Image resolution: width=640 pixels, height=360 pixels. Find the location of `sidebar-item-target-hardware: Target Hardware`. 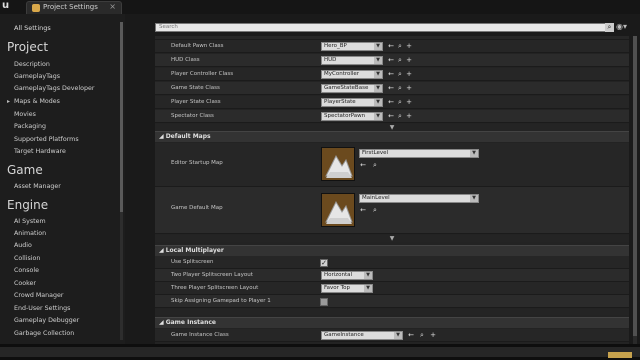

sidebar-item-target-hardware: Target Hardware is located at coordinates (40, 151).